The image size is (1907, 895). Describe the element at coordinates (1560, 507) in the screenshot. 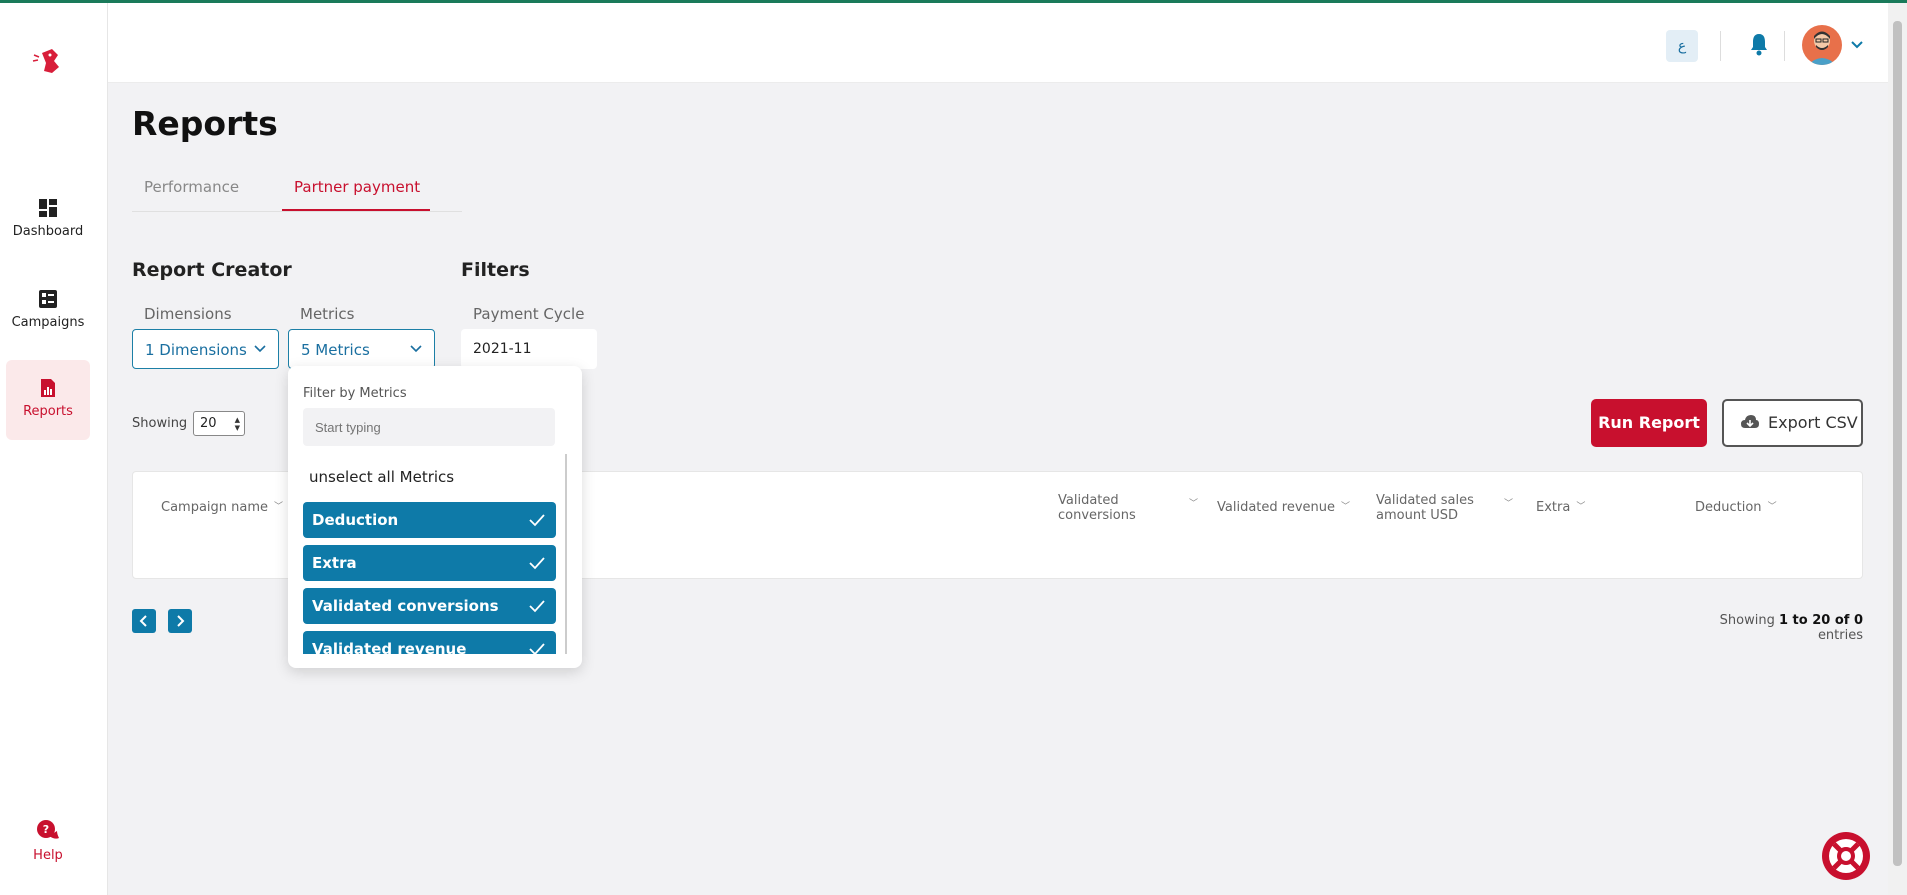

I see `column-header-extra: Extra ﹀` at that location.